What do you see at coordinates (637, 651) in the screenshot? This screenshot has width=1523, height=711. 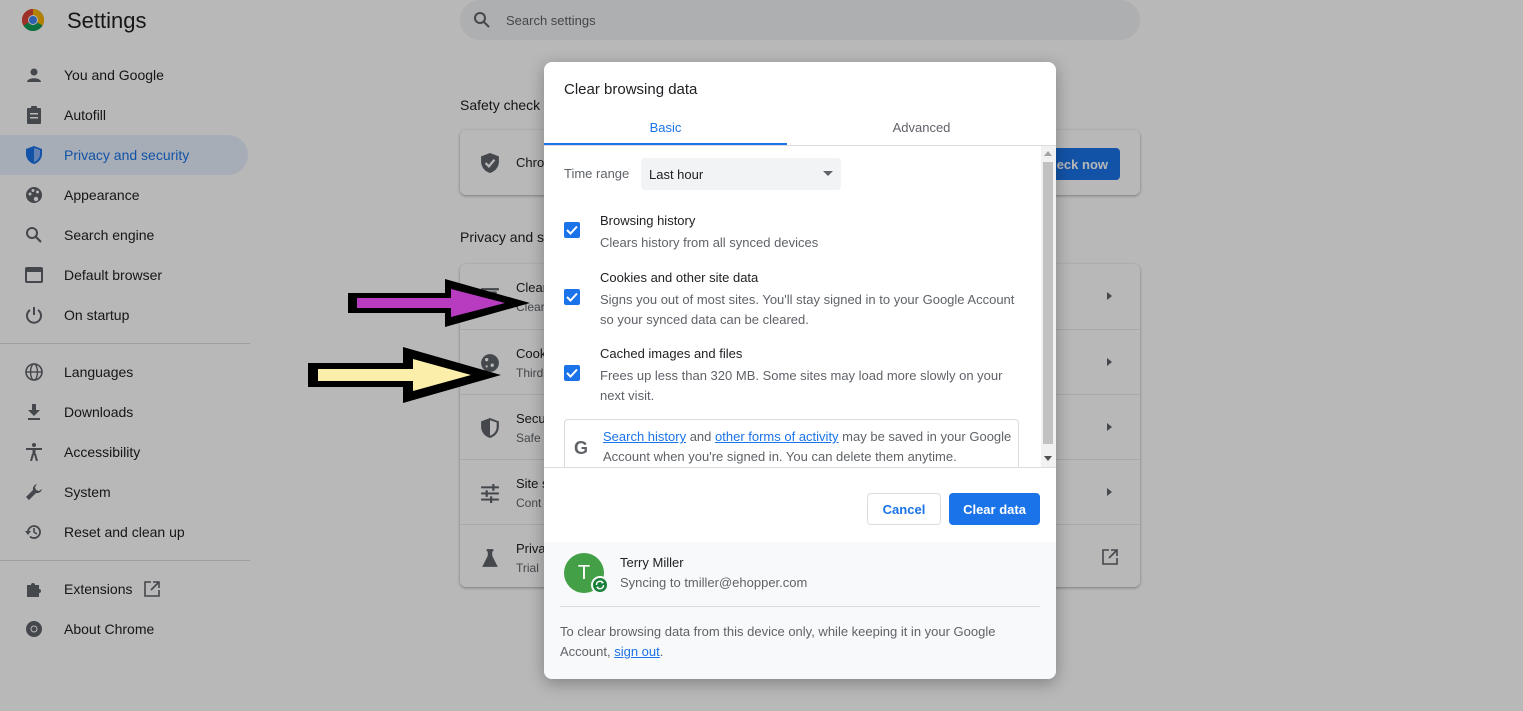 I see `sign-out-link: sign out` at bounding box center [637, 651].